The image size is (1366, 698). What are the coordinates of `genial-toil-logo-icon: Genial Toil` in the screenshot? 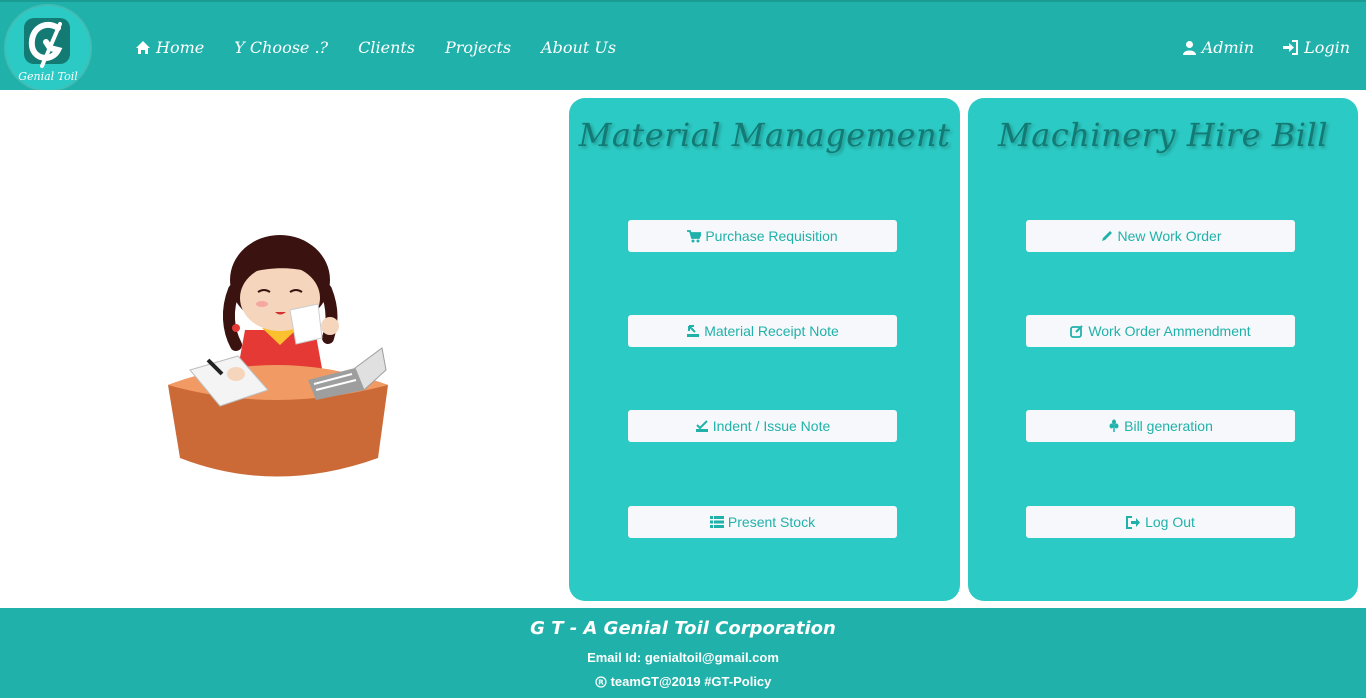 It's located at (48, 50).